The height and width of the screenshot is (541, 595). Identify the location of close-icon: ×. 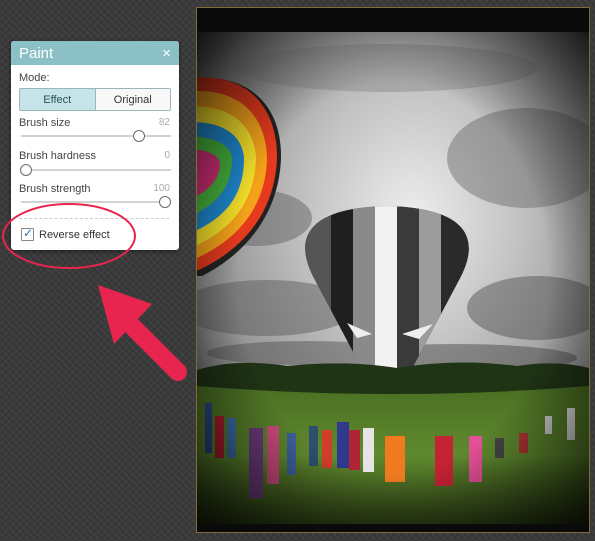
(166, 53).